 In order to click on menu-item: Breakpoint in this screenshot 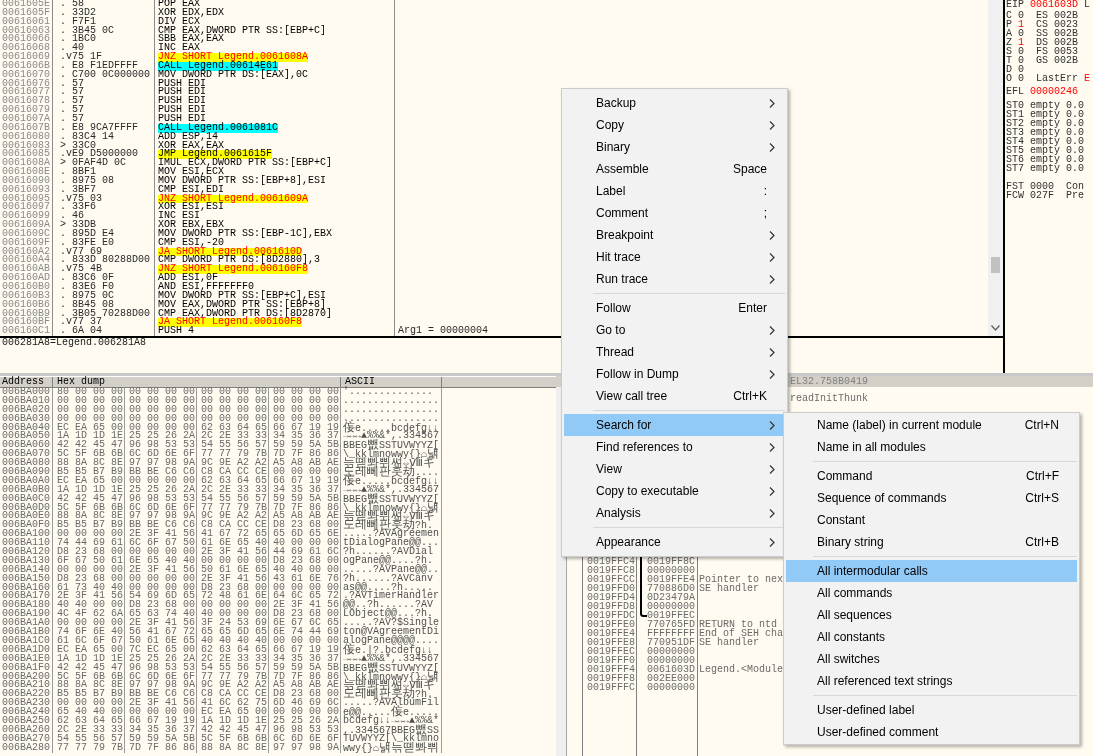, I will do `click(674, 235)`.